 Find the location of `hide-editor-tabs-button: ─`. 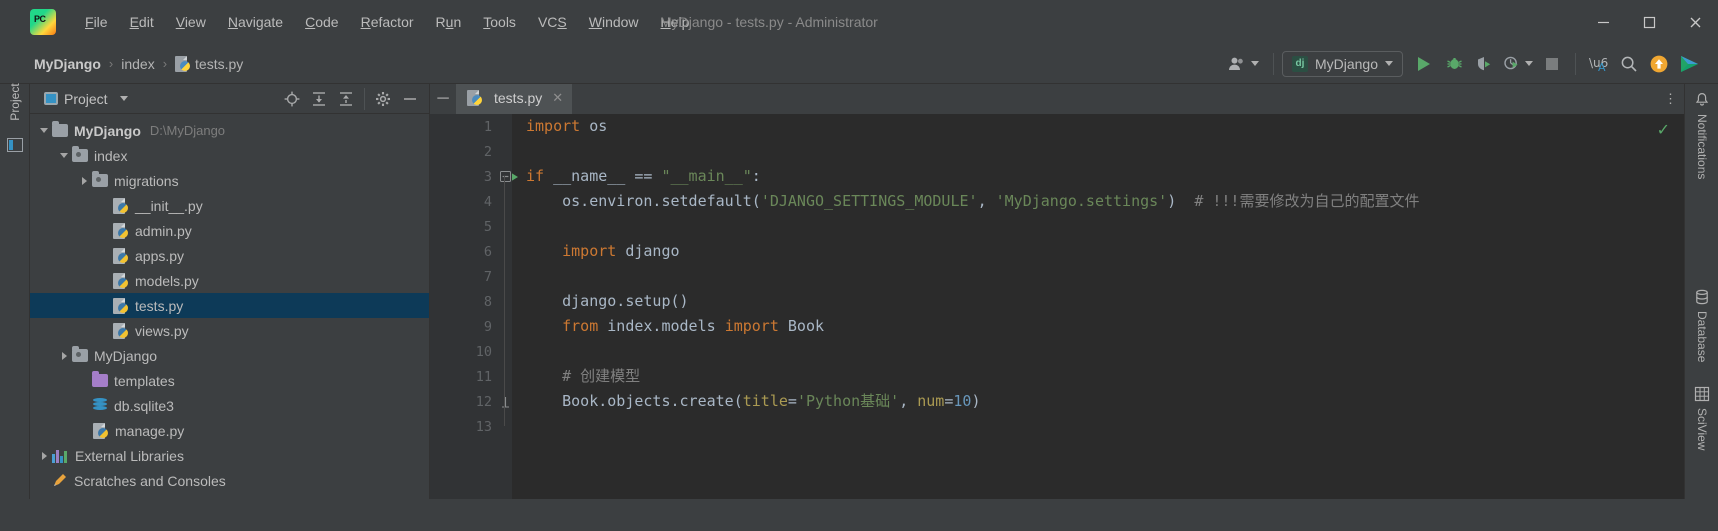

hide-editor-tabs-button: ─ is located at coordinates (443, 99).